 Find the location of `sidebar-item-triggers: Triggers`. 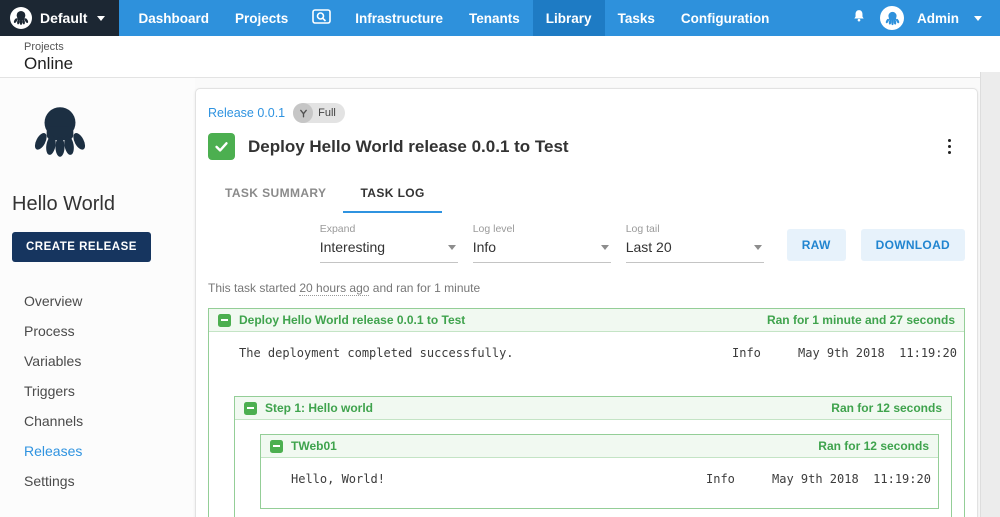

sidebar-item-triggers: Triggers is located at coordinates (97, 391).